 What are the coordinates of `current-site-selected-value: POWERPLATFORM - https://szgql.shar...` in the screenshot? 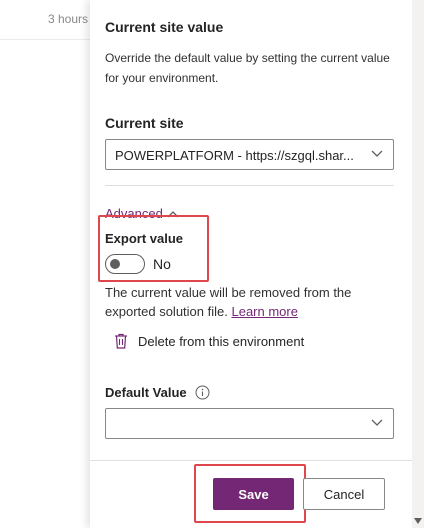 It's located at (234, 155).